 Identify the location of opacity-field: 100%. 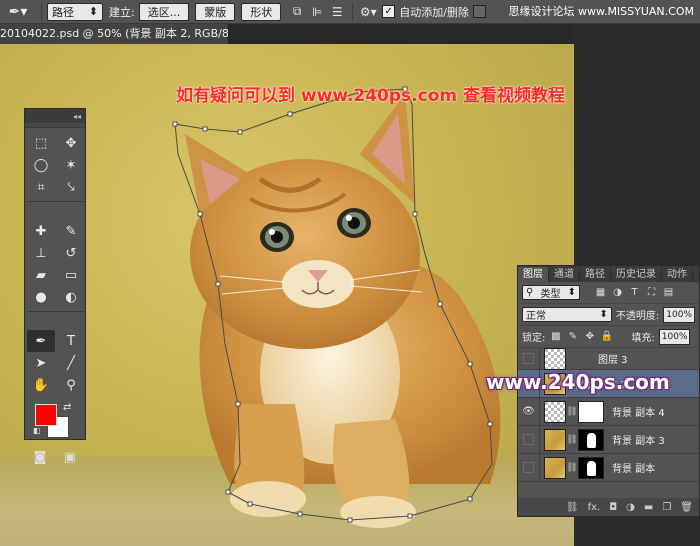
(679, 314).